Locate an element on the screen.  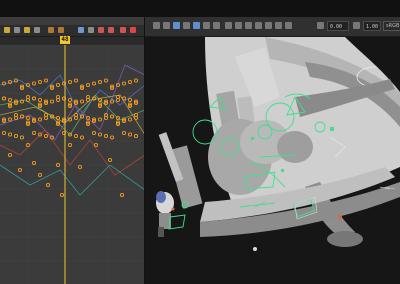
antialias-icon is located at coordinates (268, 25).